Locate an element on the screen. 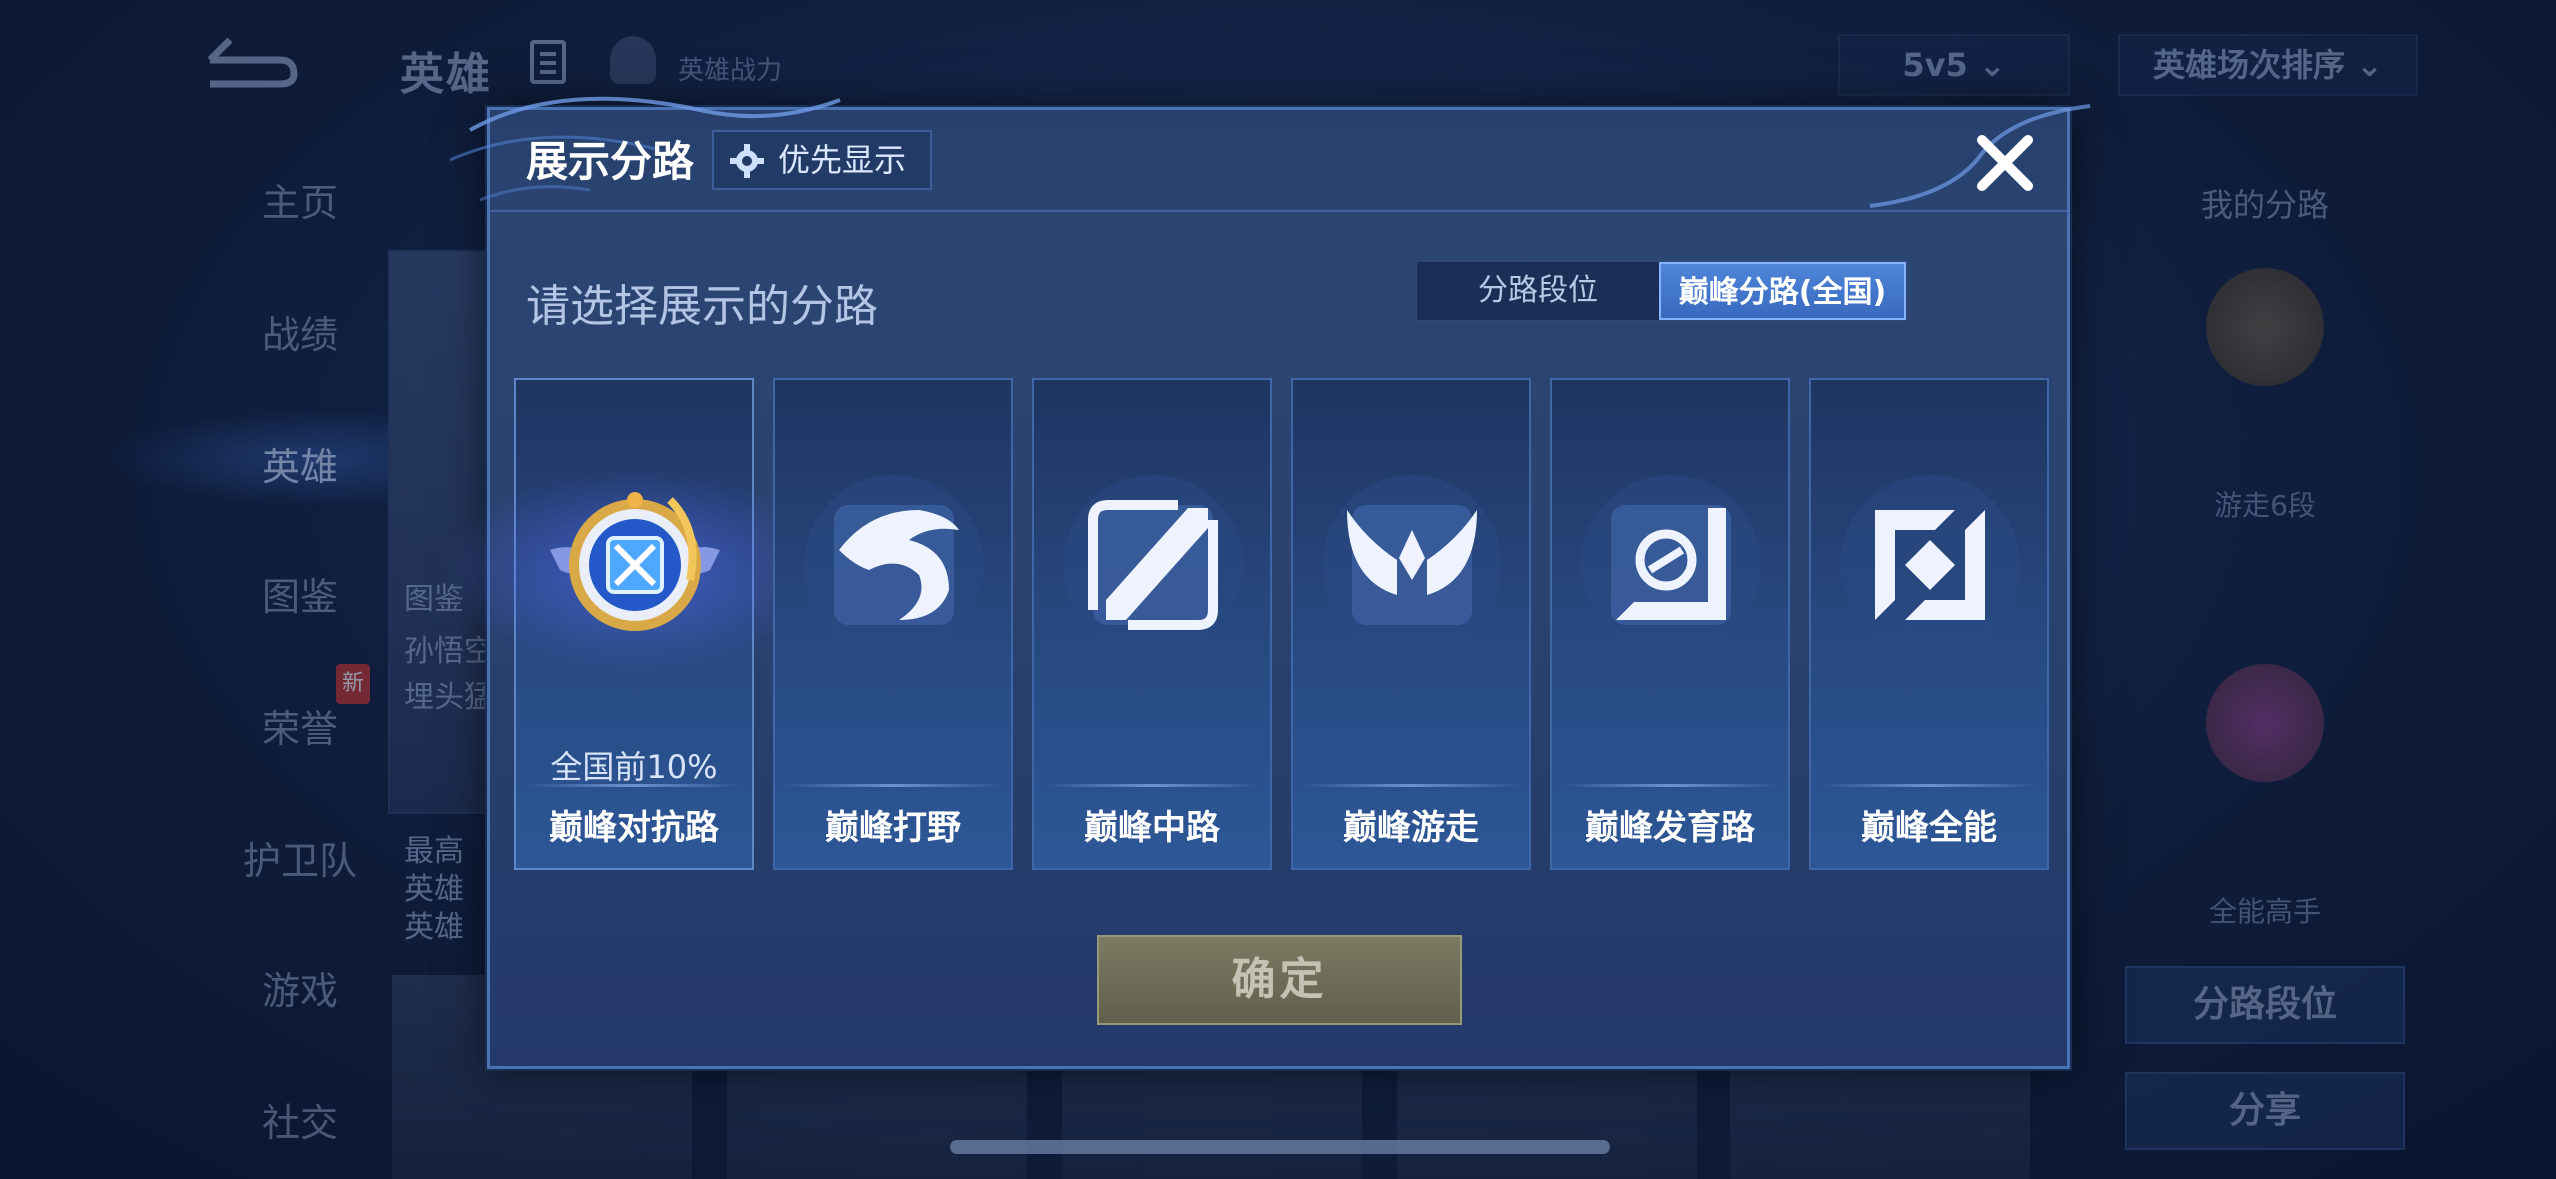 The image size is (2556, 1179). diamond-icon is located at coordinates (1930, 565).